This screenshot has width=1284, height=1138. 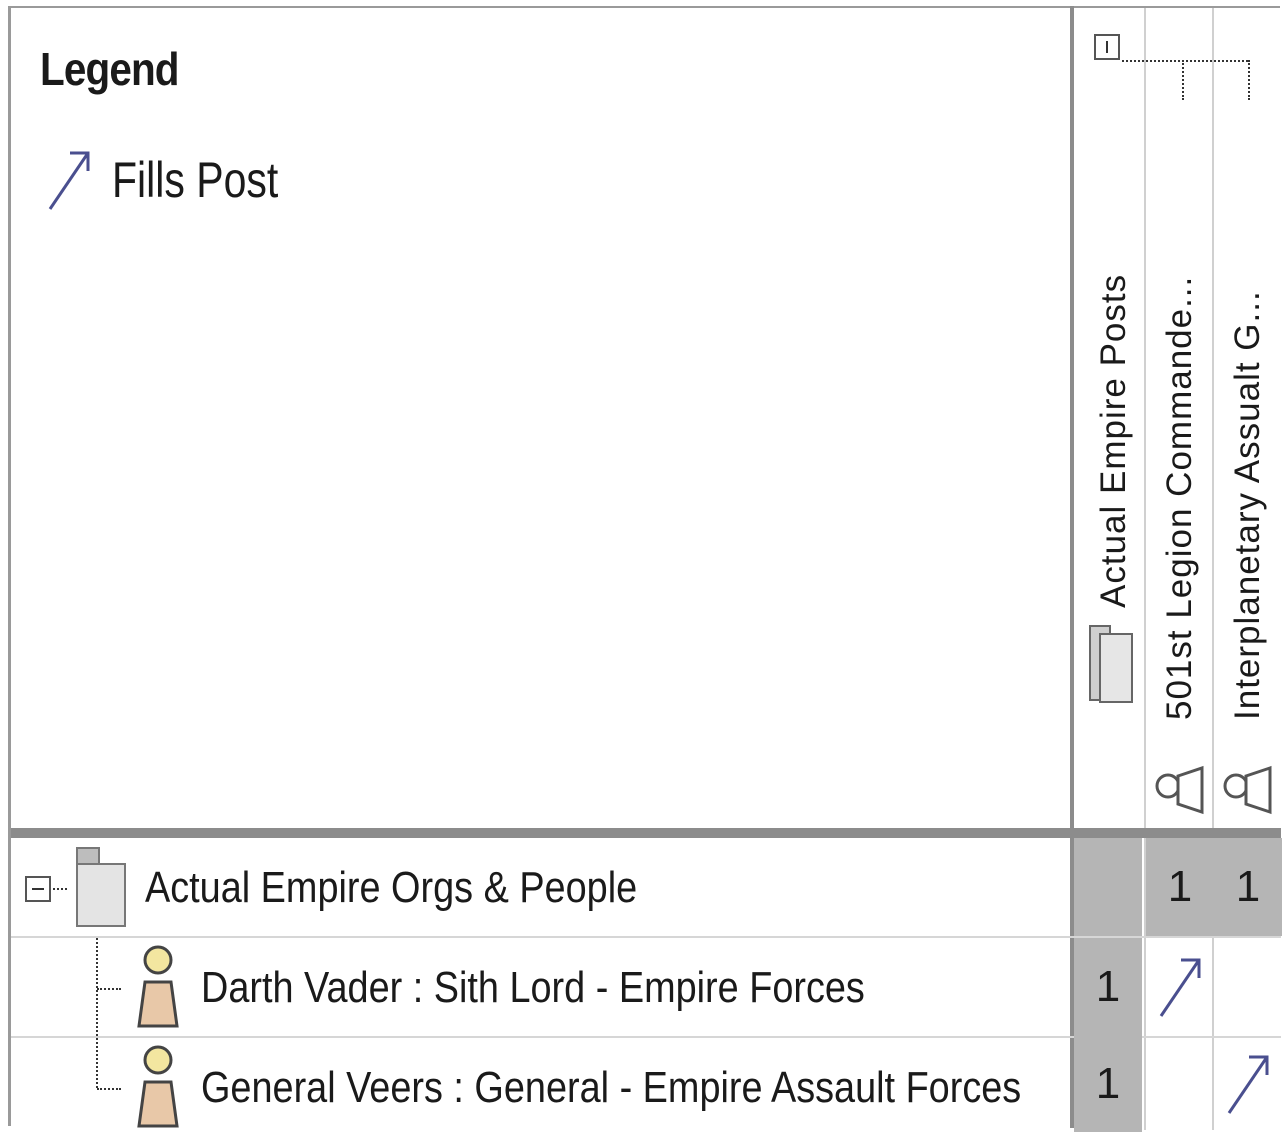 I want to click on column-header-group: Actual Empire Posts, so click(x=1112, y=418).